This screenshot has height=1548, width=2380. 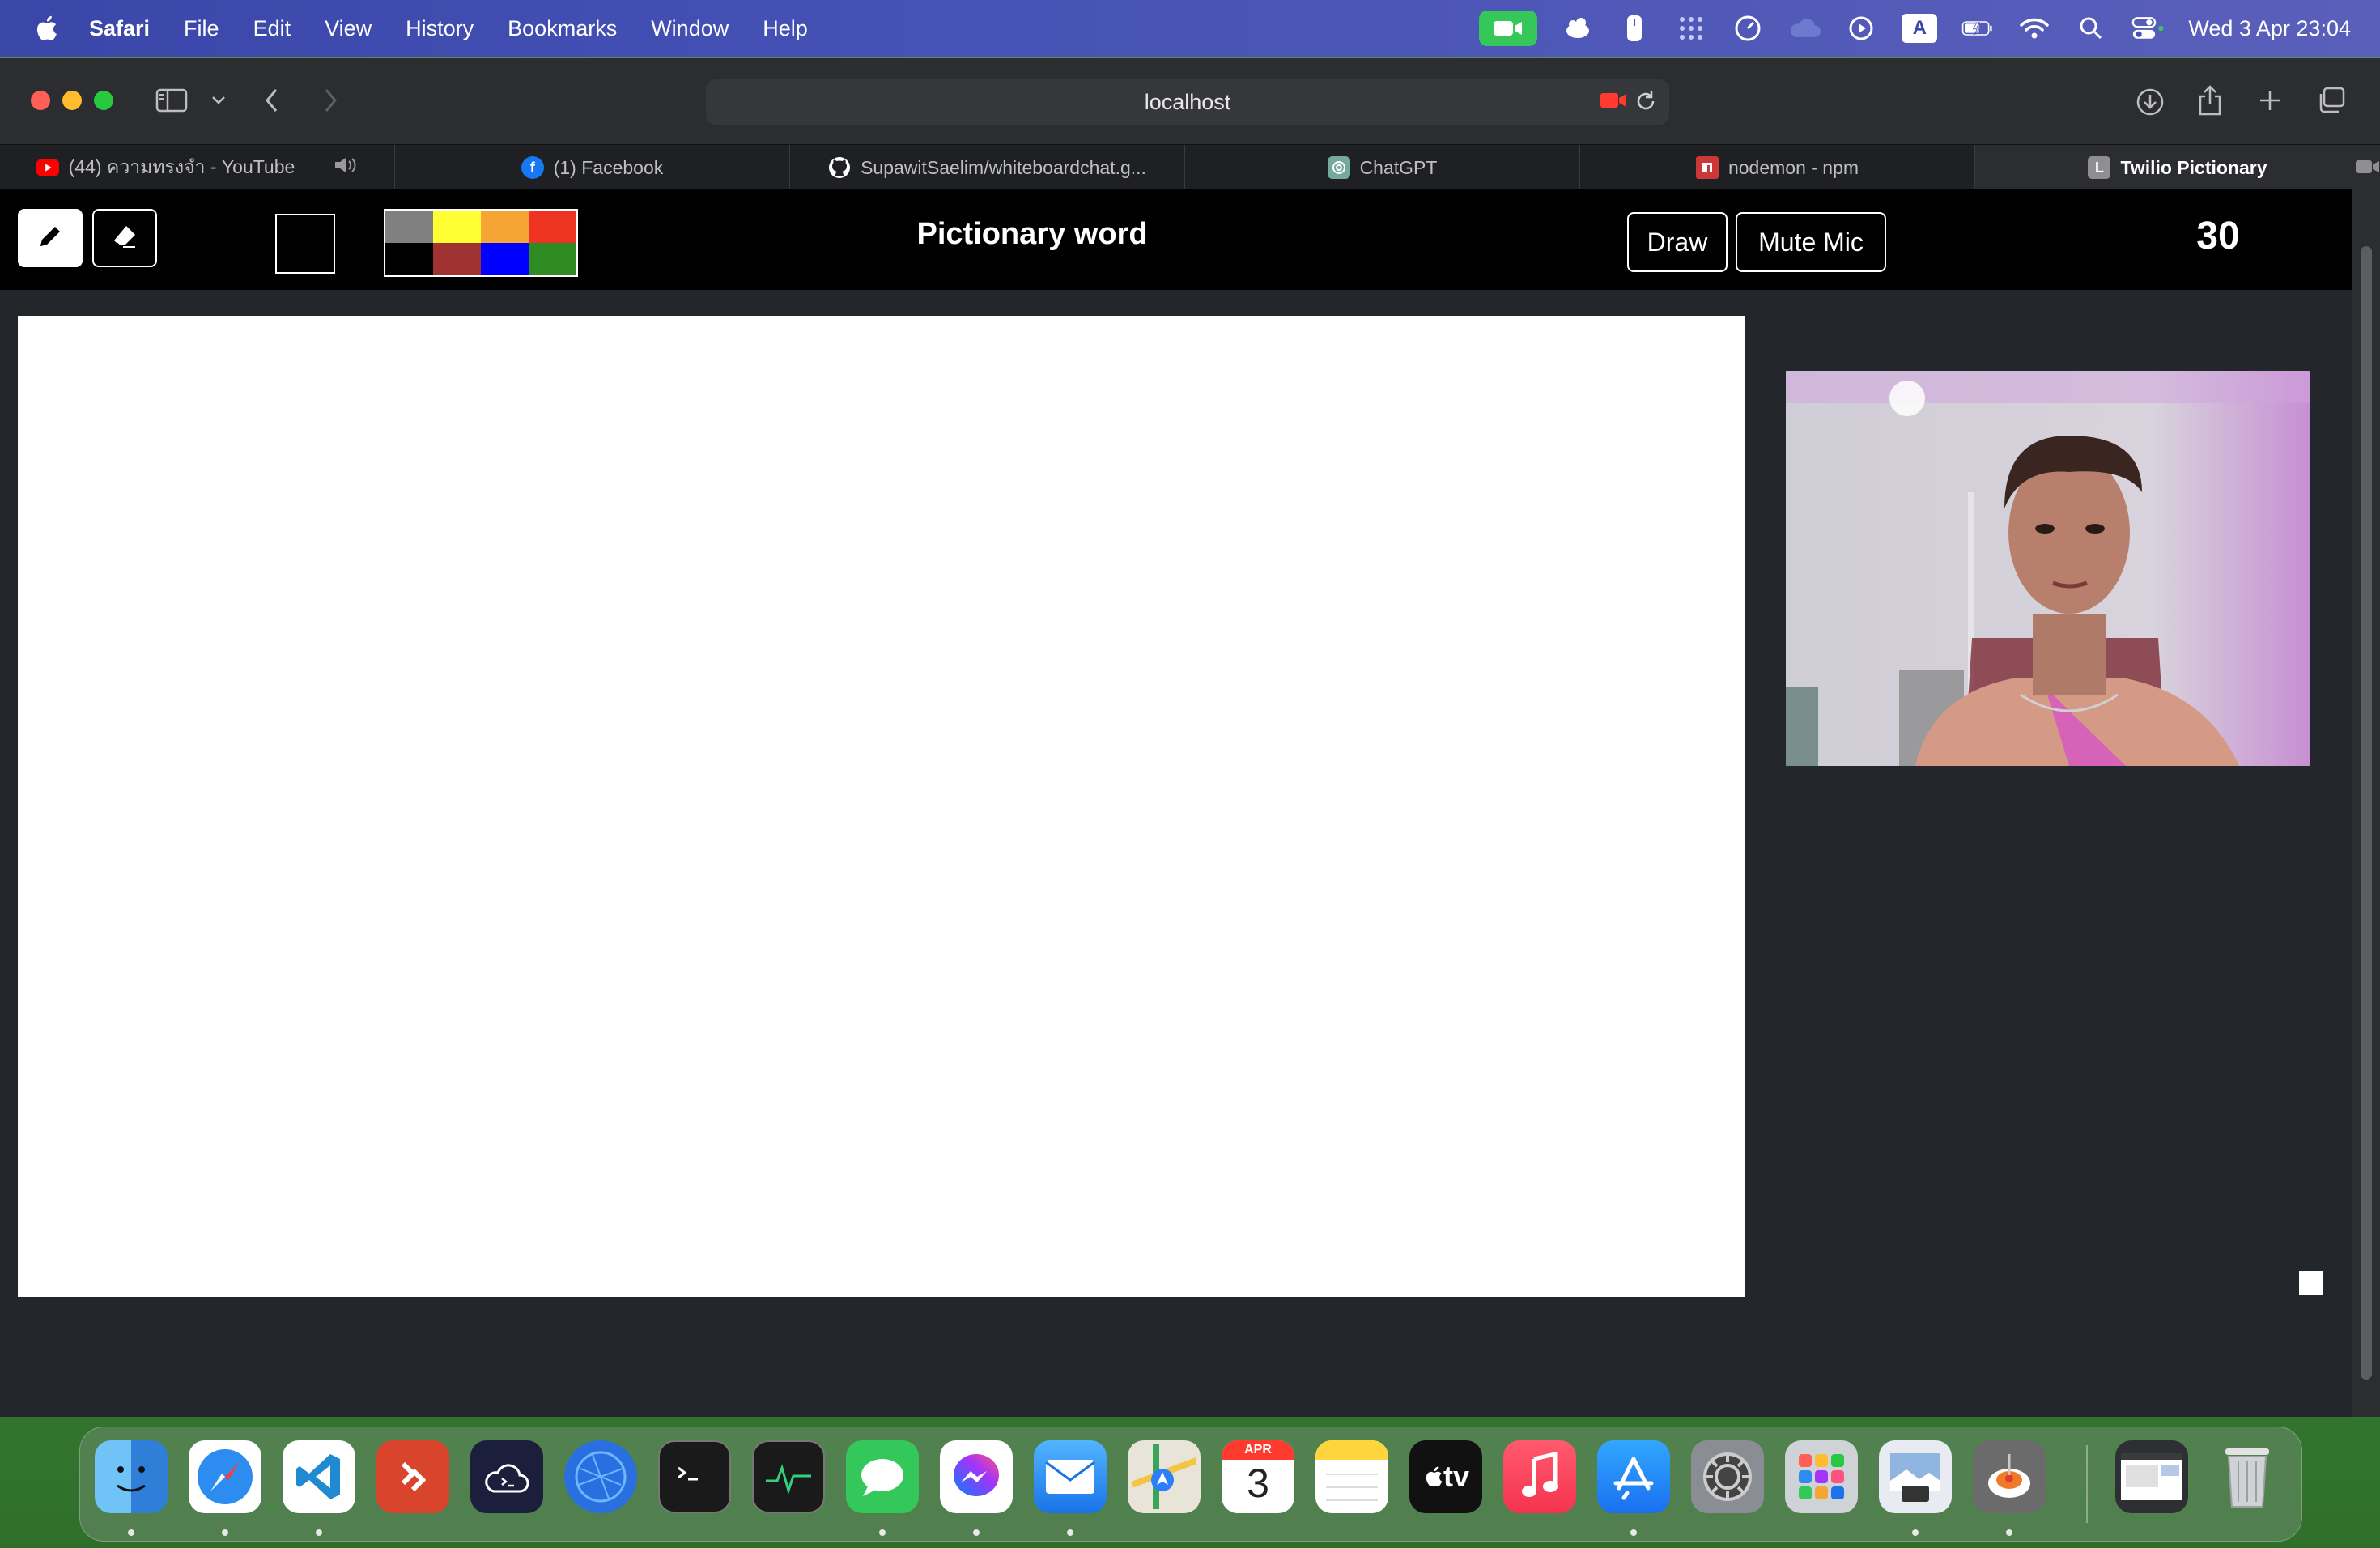 What do you see at coordinates (412, 1476) in the screenshot?
I see `remote-desktop-icon` at bounding box center [412, 1476].